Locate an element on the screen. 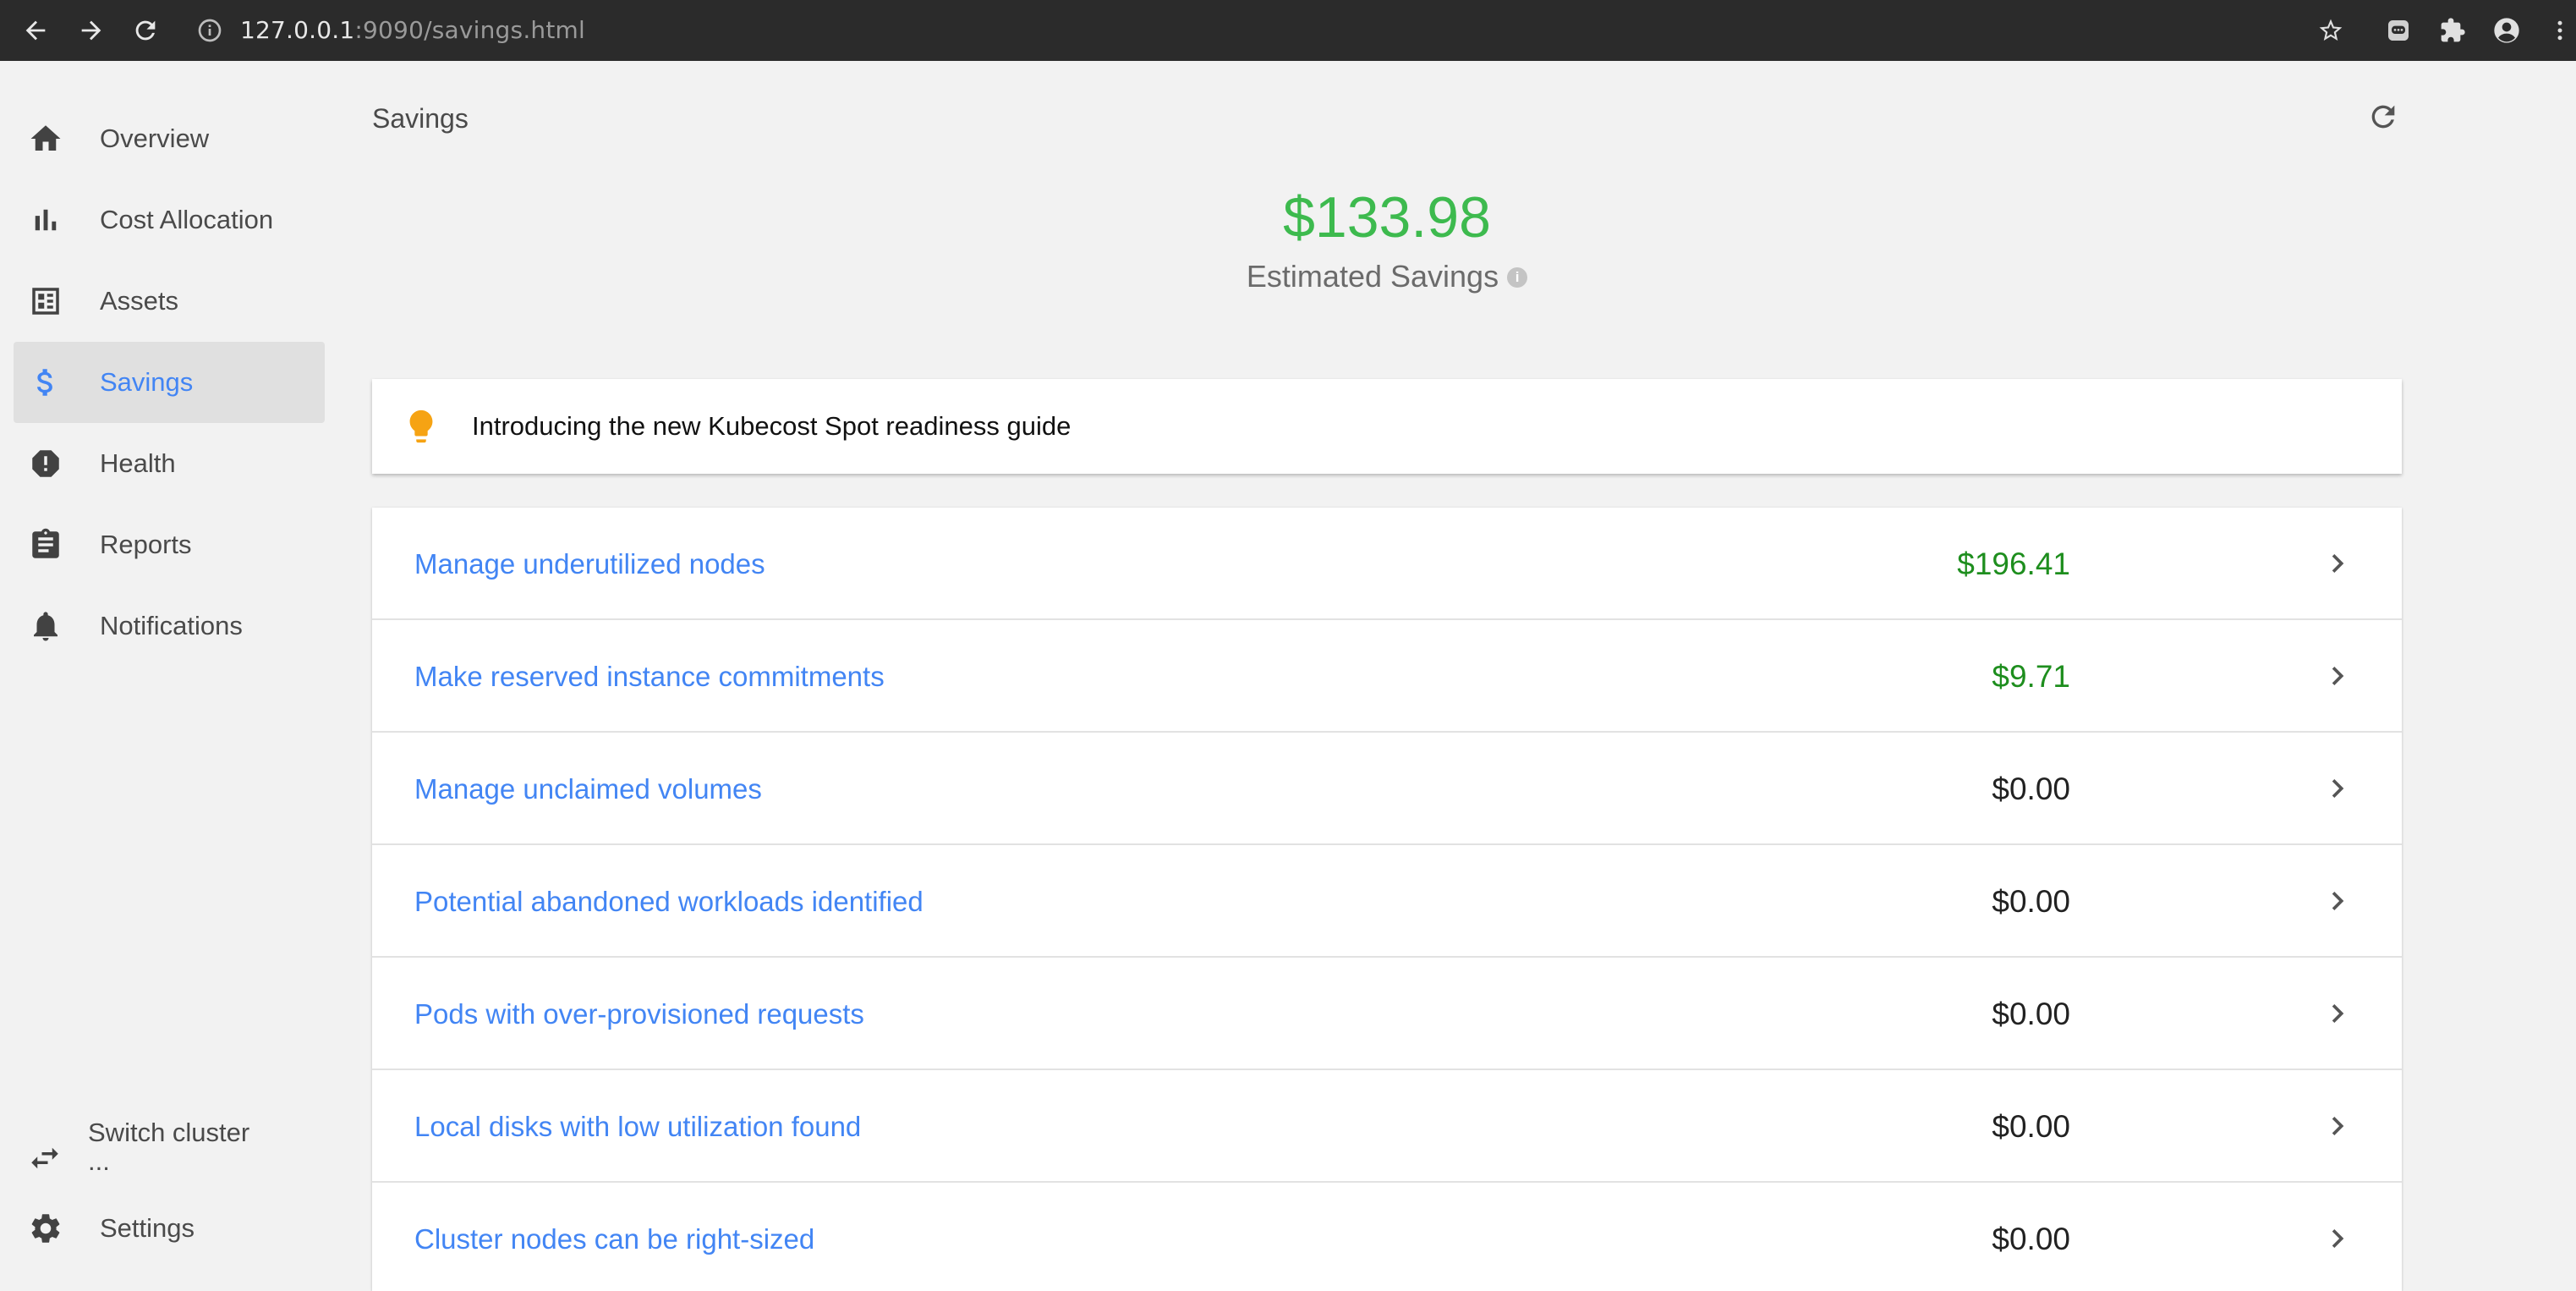  sidebar-item-cost-allocation: Cost Allocation is located at coordinates (169, 220).